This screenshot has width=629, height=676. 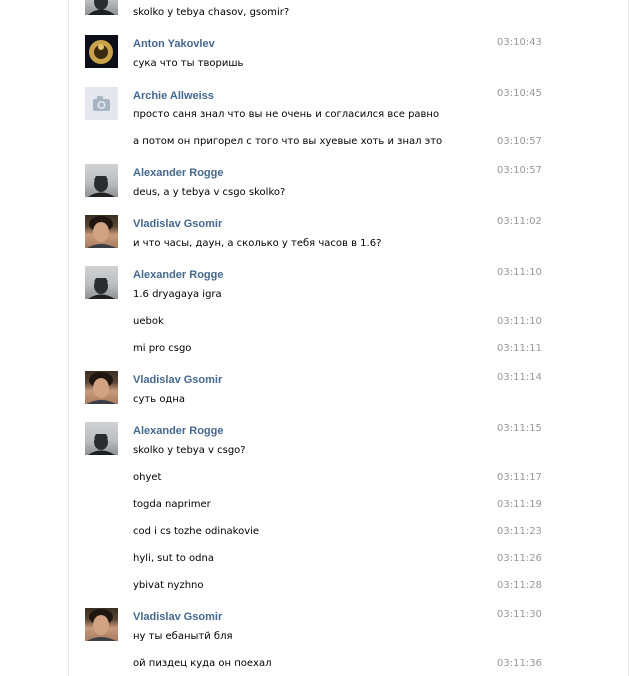 What do you see at coordinates (173, 96) in the screenshot?
I see `sender-name: Archie Allweiss` at bounding box center [173, 96].